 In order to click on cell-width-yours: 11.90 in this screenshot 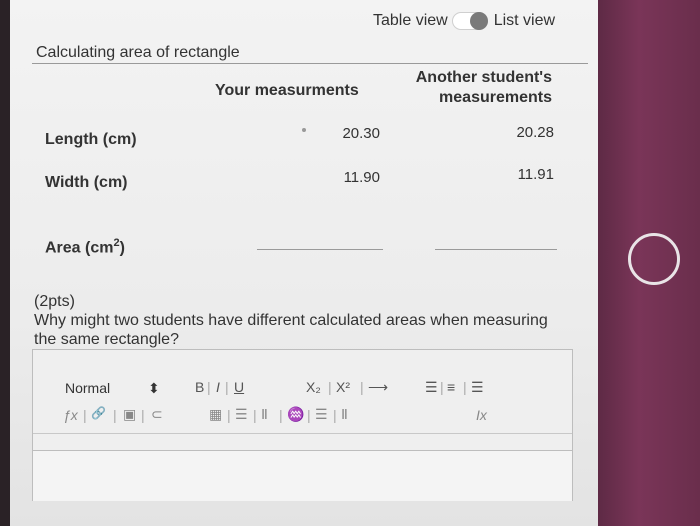, I will do `click(362, 177)`.